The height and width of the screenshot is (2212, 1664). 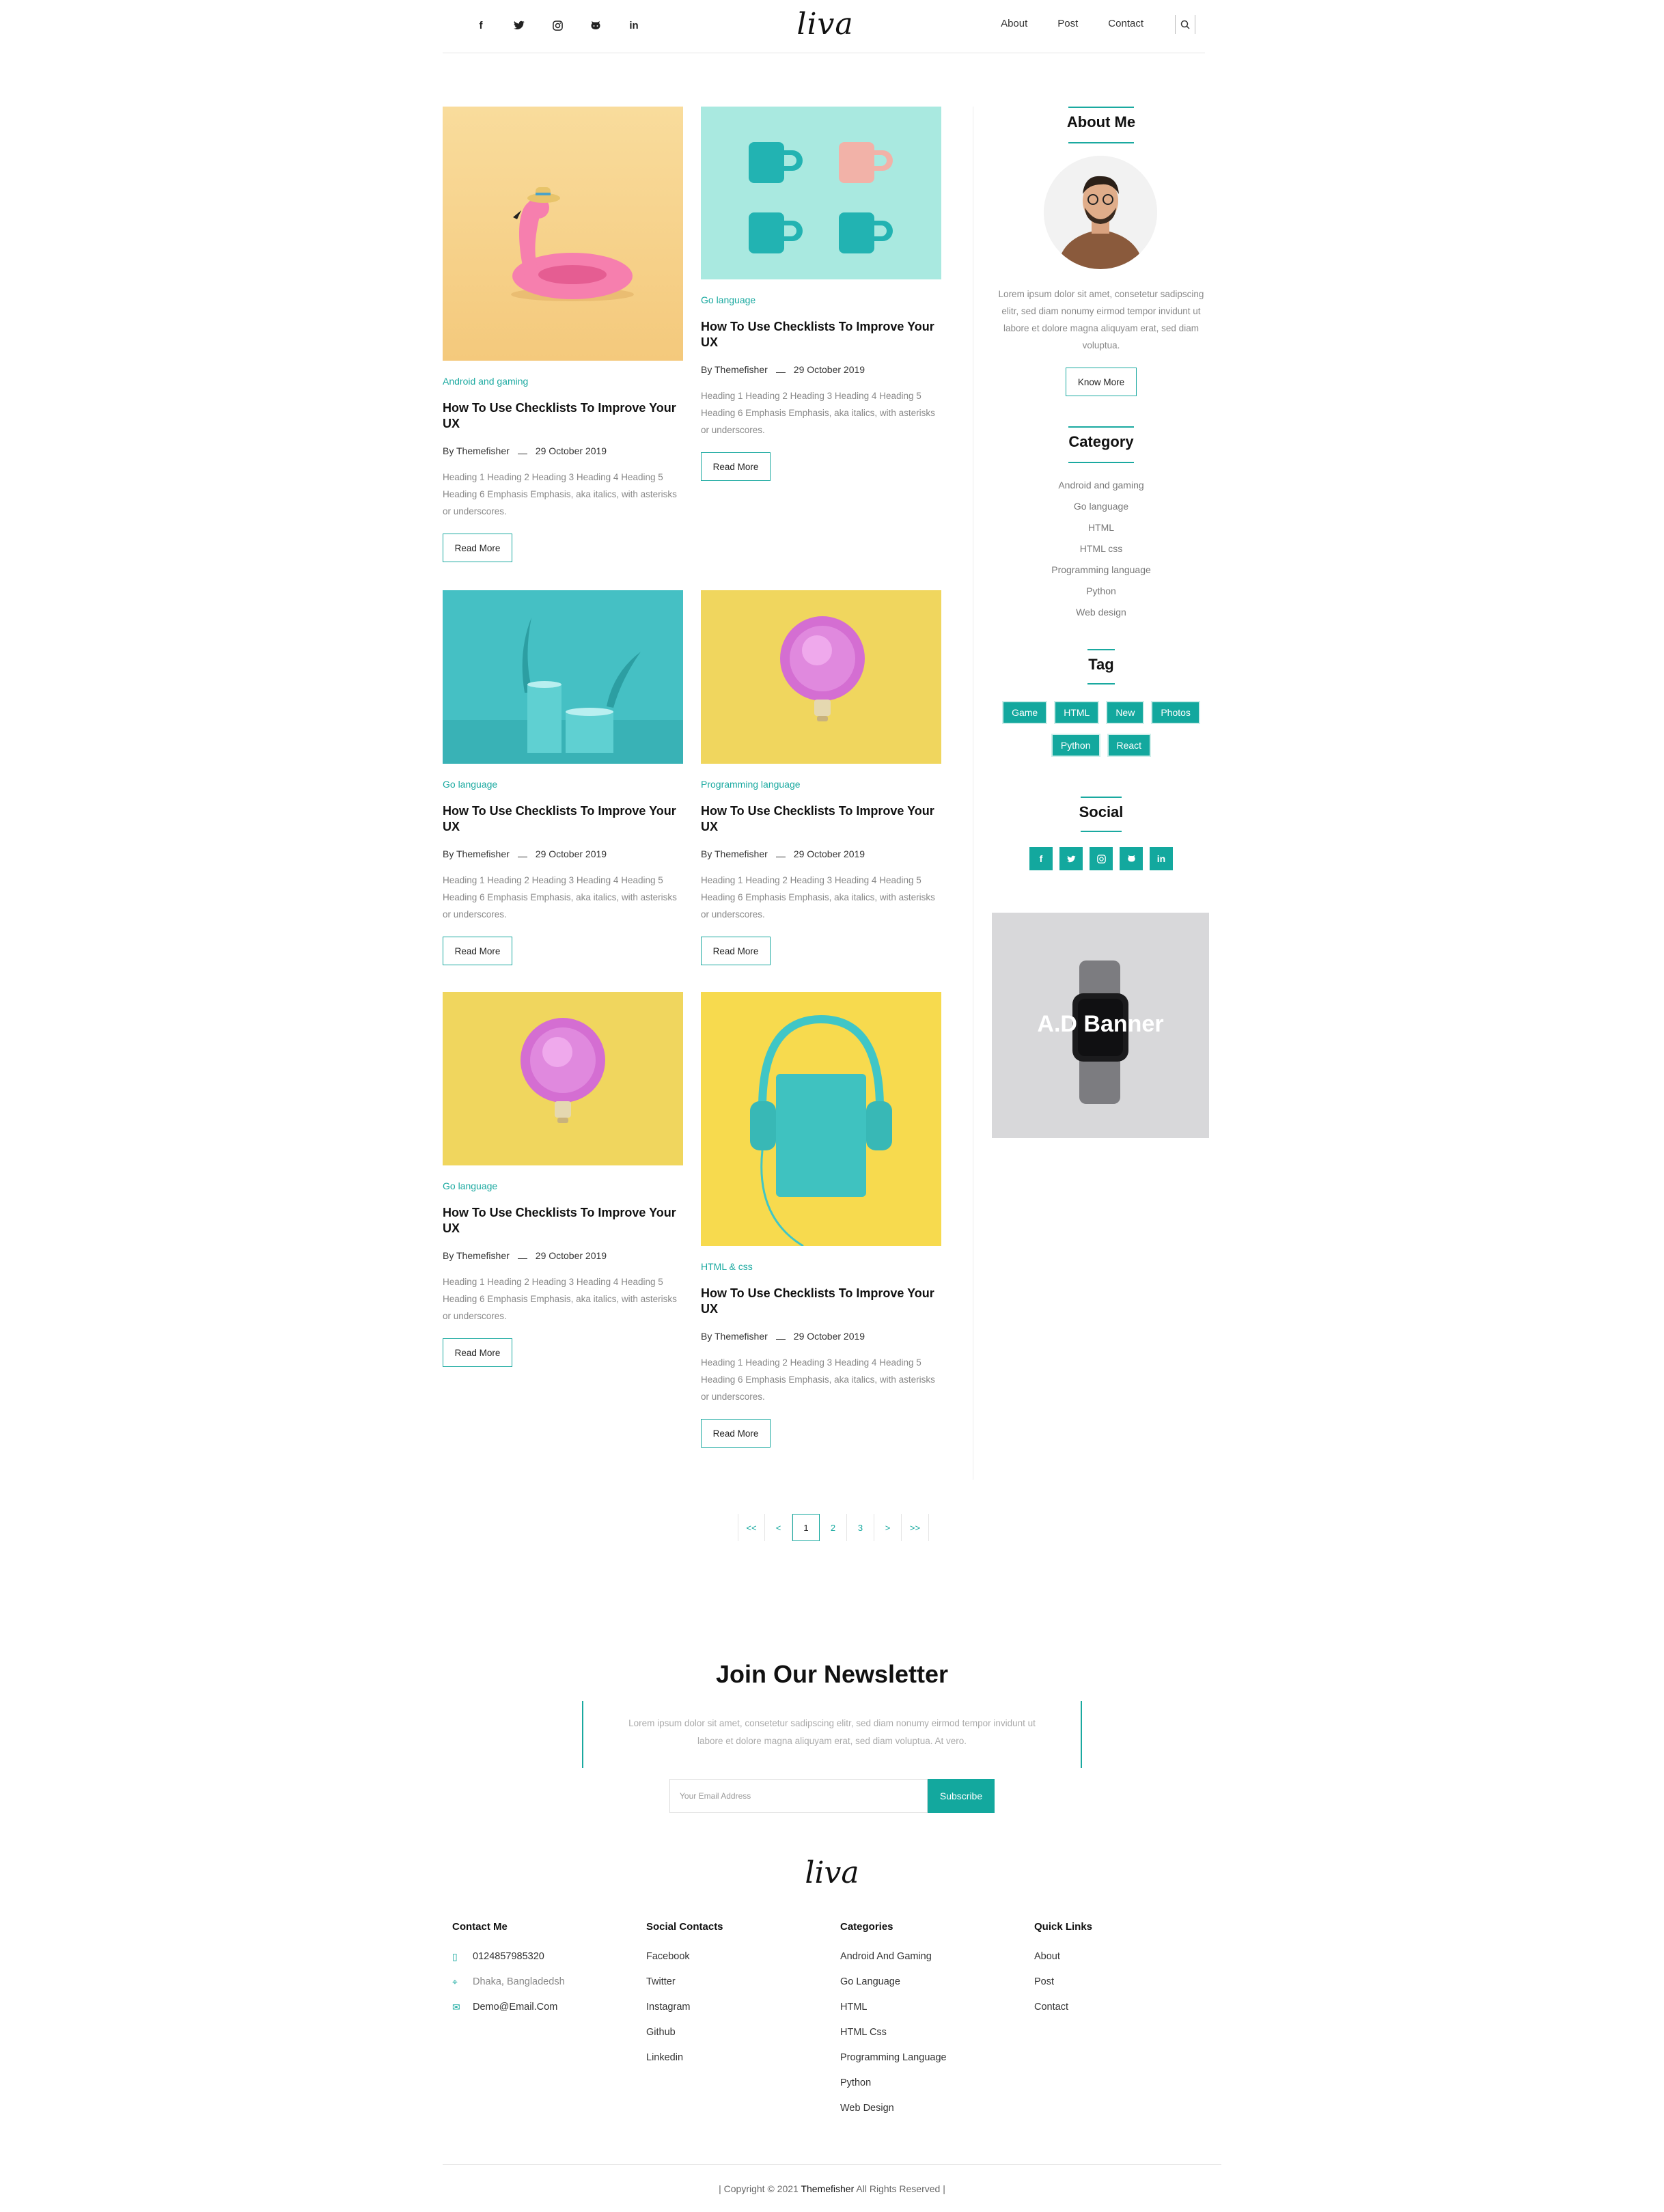 What do you see at coordinates (455, 1956) in the screenshot?
I see `phone-icon: ▯` at bounding box center [455, 1956].